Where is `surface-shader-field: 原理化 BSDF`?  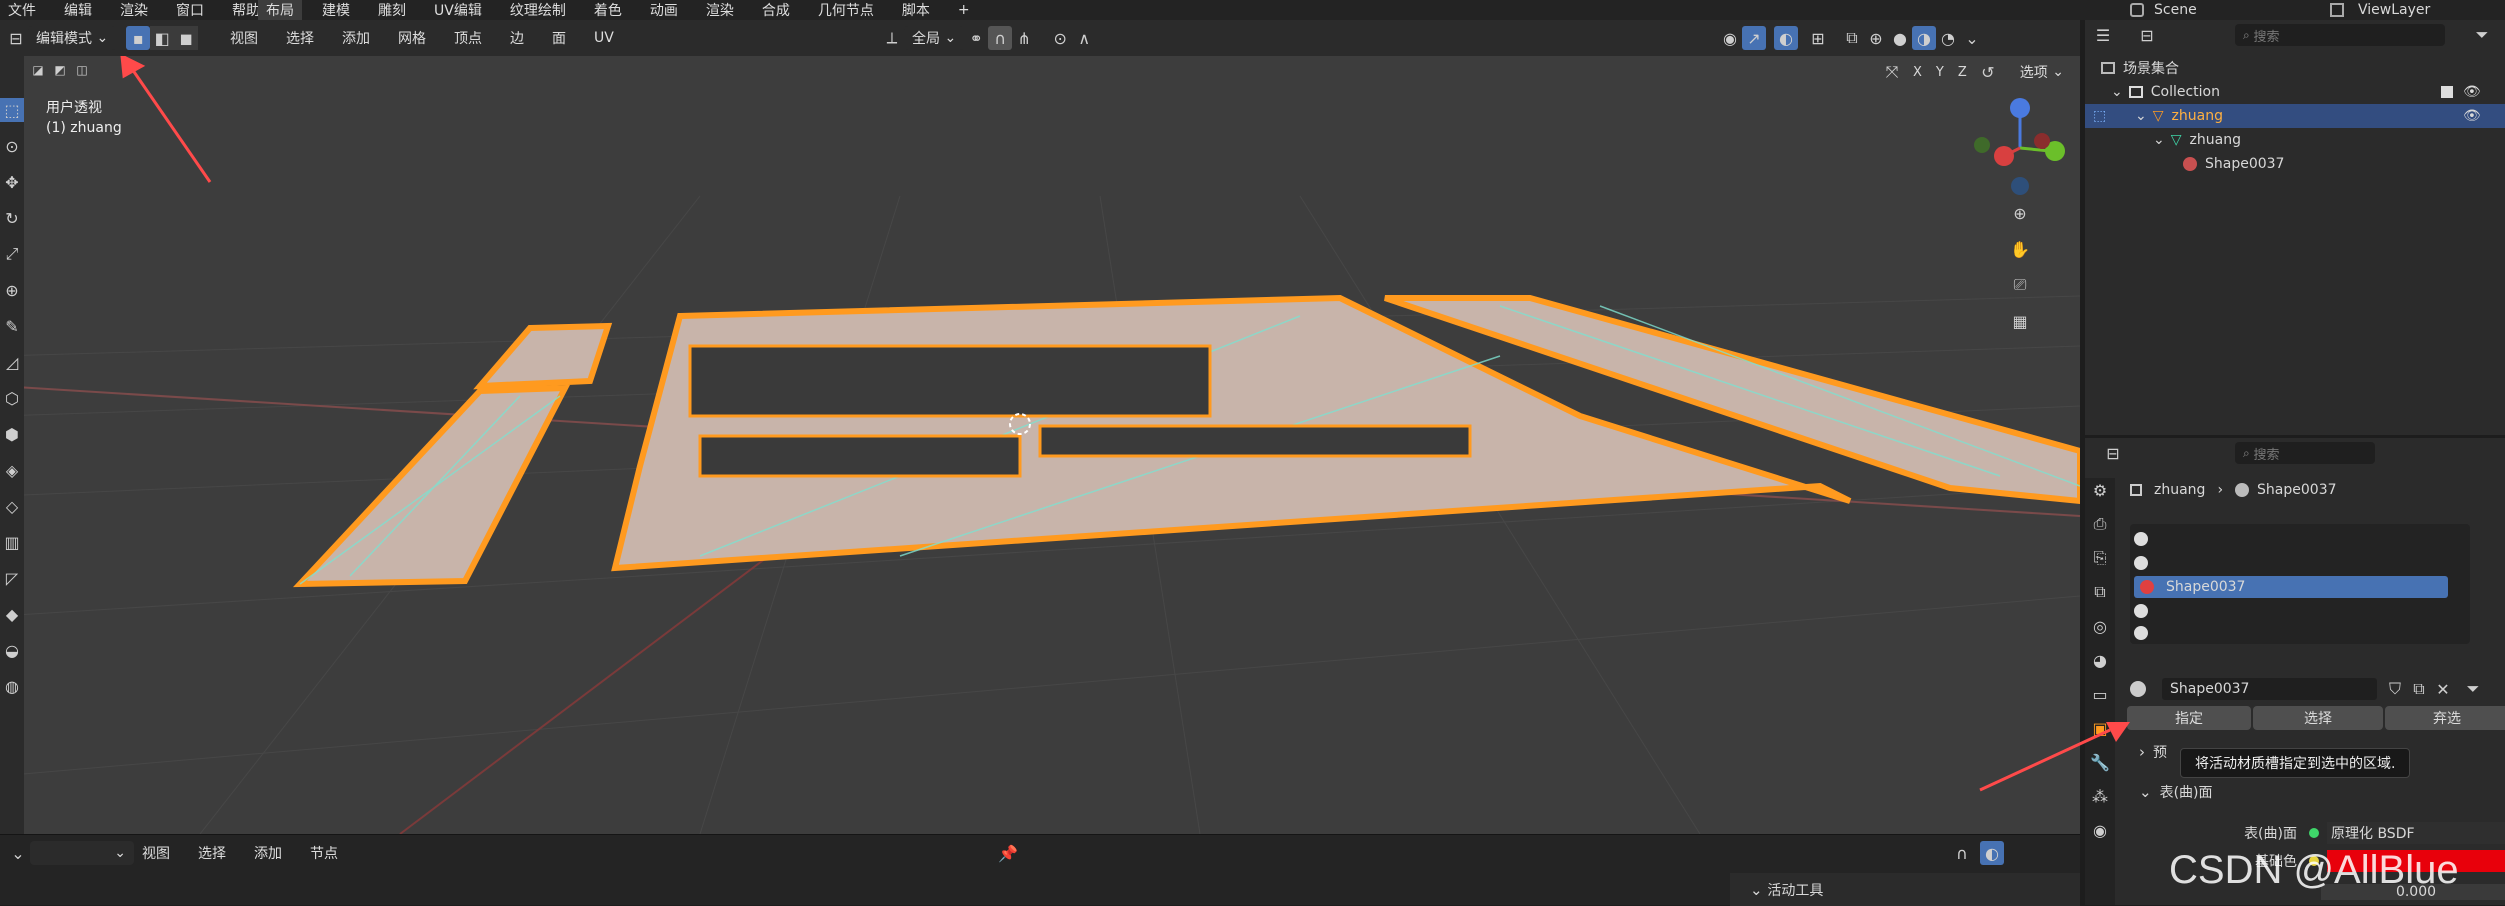
surface-shader-field: 原理化 BSDF is located at coordinates (2416, 833).